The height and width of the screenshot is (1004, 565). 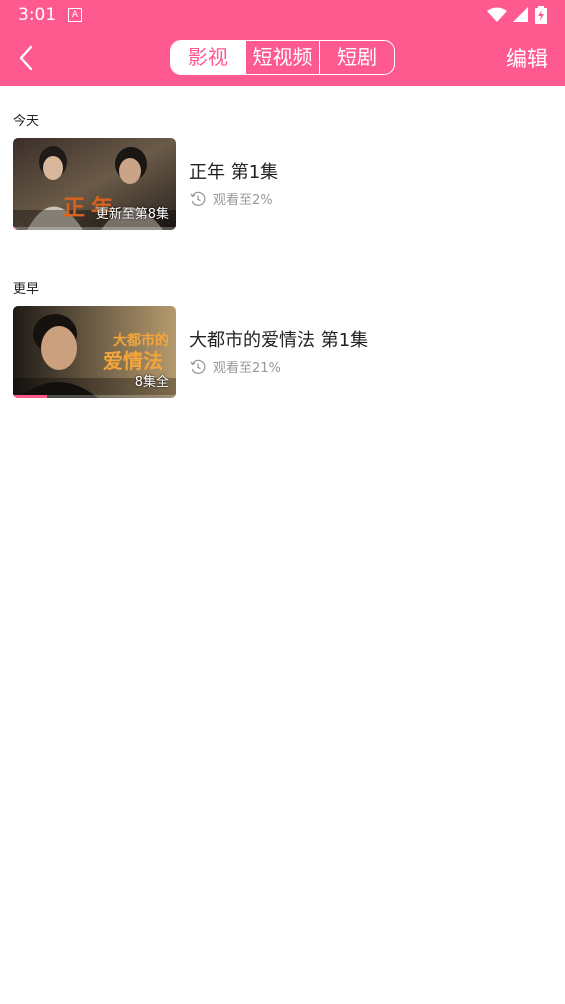 What do you see at coordinates (94, 352) in the screenshot?
I see `video-thumbnail: 大都市的 爱情法 8集全` at bounding box center [94, 352].